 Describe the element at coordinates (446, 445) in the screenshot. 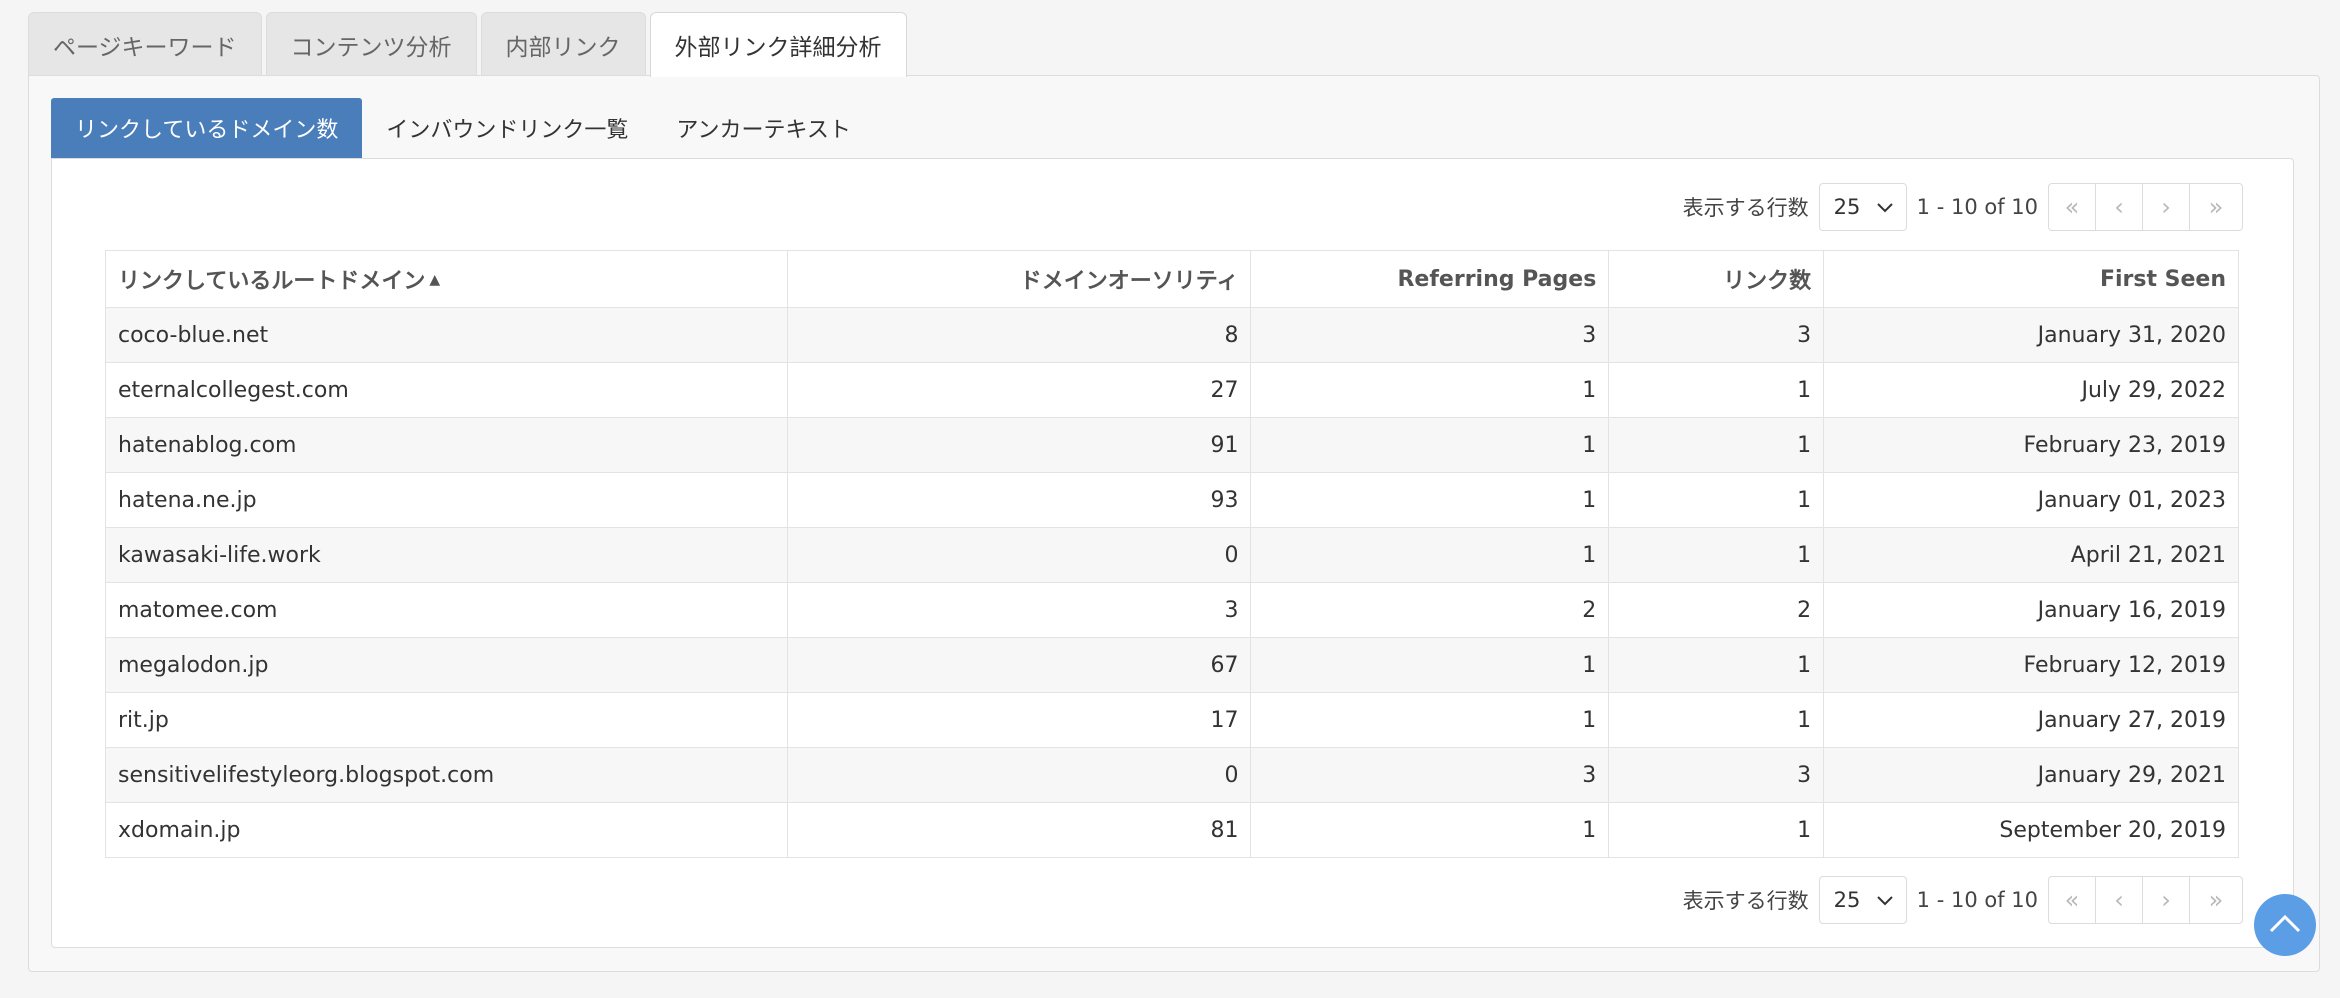

I see `cell-domain: hatenablog.com` at that location.